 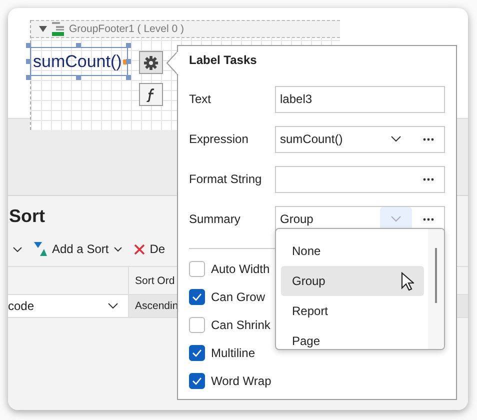 What do you see at coordinates (238, 297) in the screenshot?
I see `checkbox-label: Can Grow` at bounding box center [238, 297].